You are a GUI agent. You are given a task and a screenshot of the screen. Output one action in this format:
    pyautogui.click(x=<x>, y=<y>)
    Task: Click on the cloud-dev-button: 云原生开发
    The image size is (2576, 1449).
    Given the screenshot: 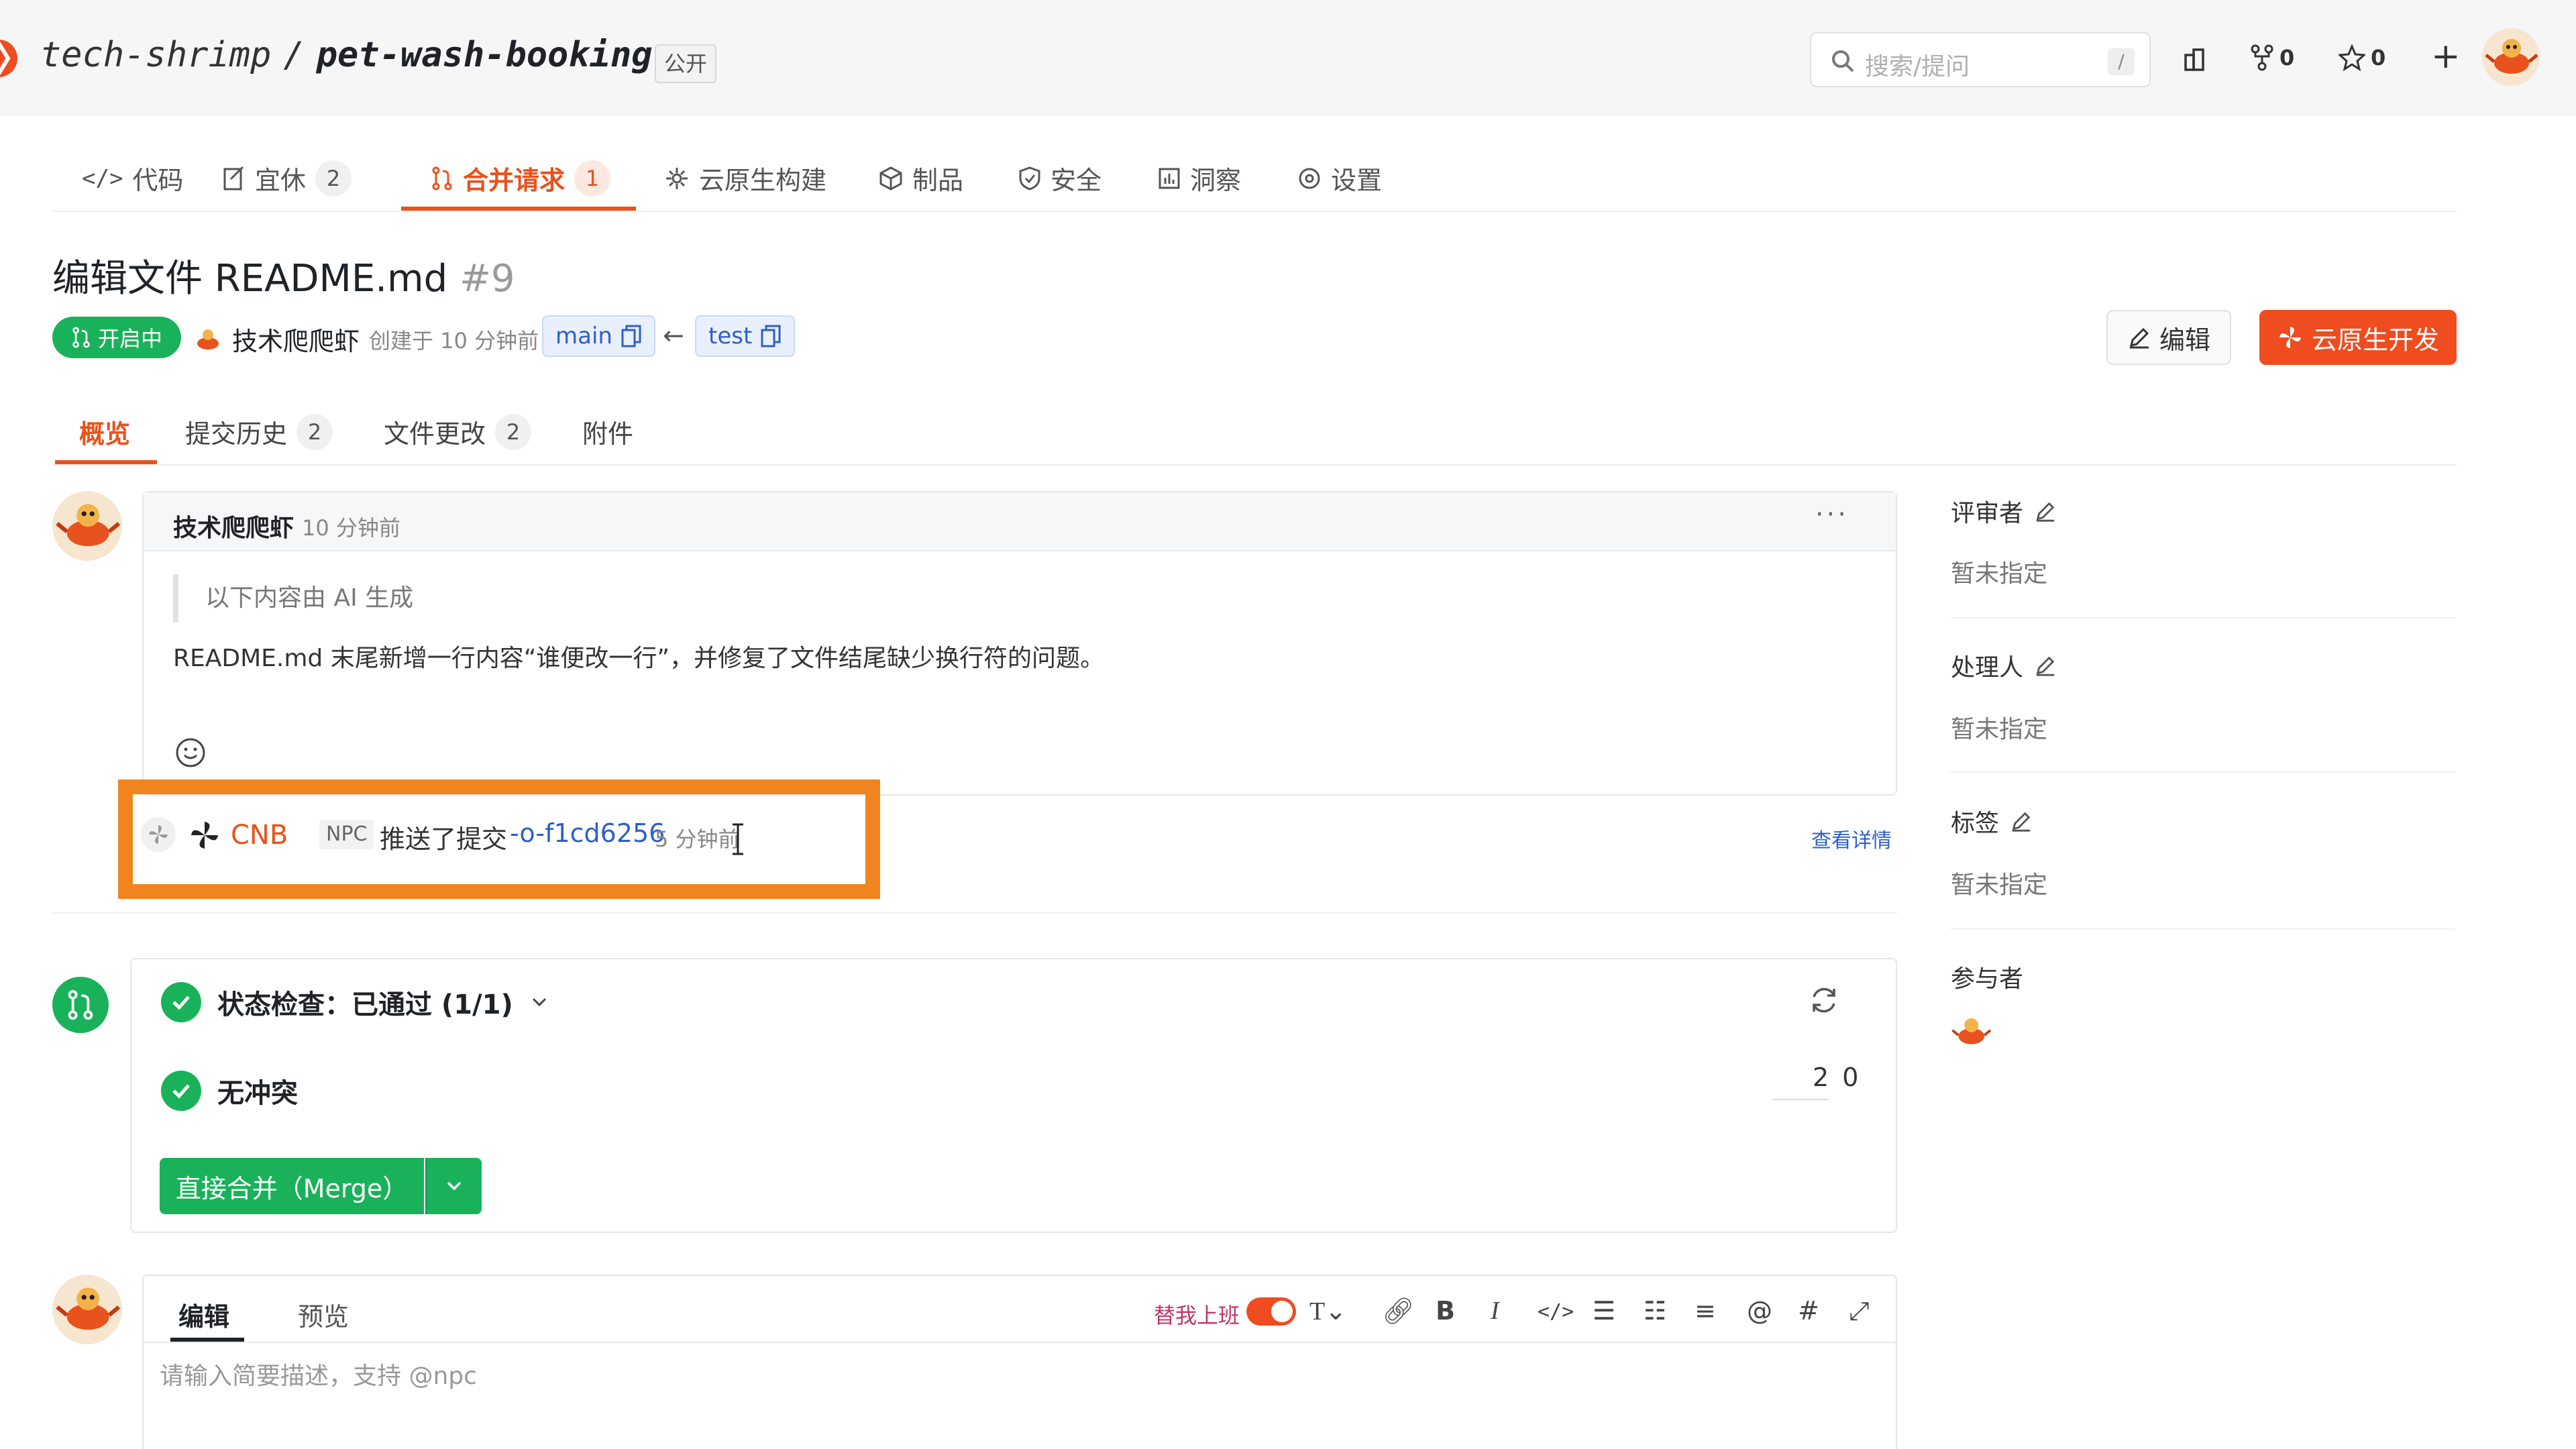 What is the action you would take?
    pyautogui.click(x=2358, y=337)
    